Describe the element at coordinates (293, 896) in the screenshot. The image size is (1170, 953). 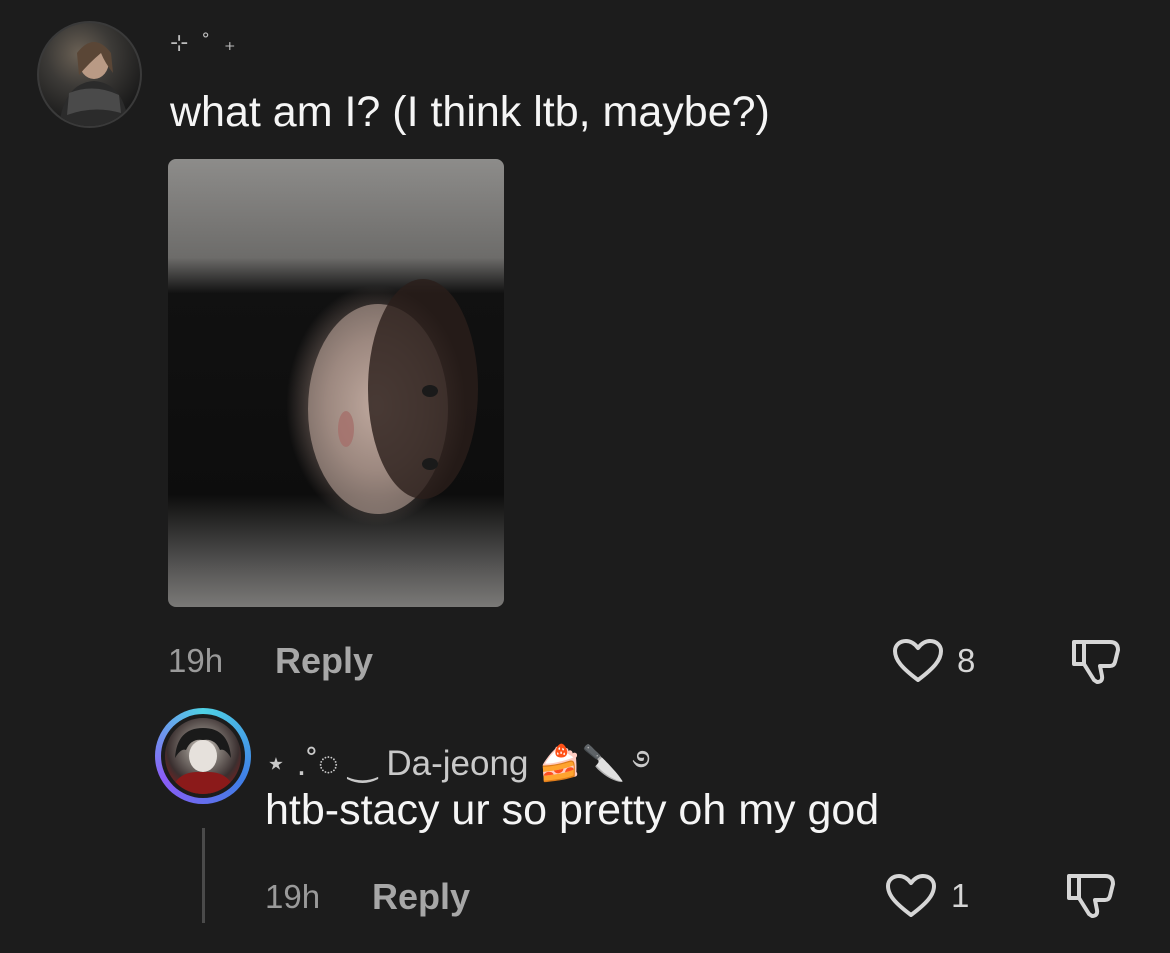
I see `reply-timestamp: 19h` at that location.